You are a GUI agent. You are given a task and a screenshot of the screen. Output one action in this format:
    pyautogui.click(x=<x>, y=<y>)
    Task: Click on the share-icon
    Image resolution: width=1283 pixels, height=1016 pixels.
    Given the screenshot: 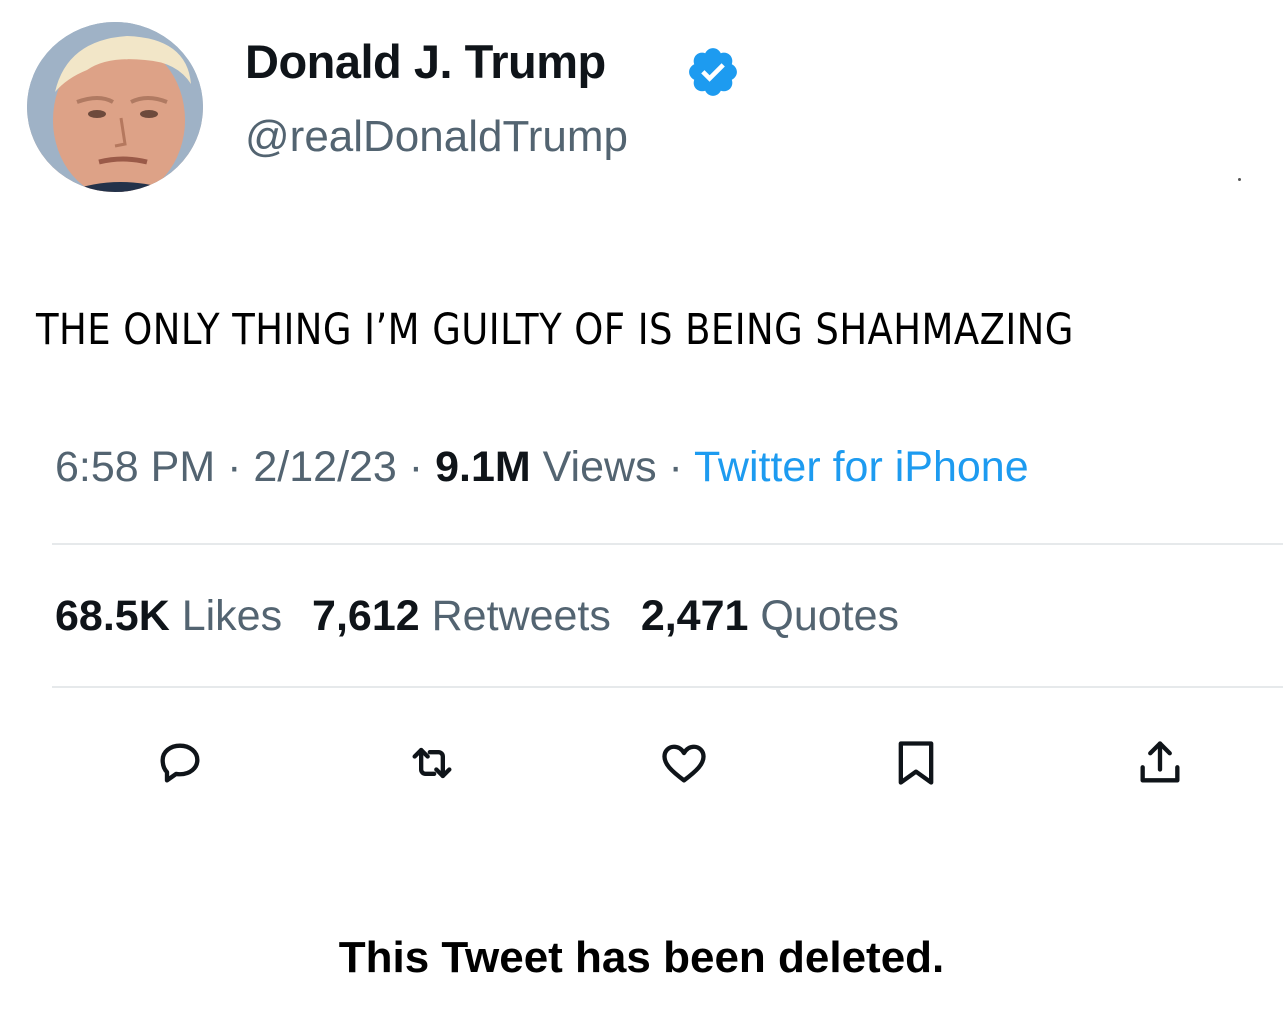 What is the action you would take?
    pyautogui.click(x=1160, y=762)
    